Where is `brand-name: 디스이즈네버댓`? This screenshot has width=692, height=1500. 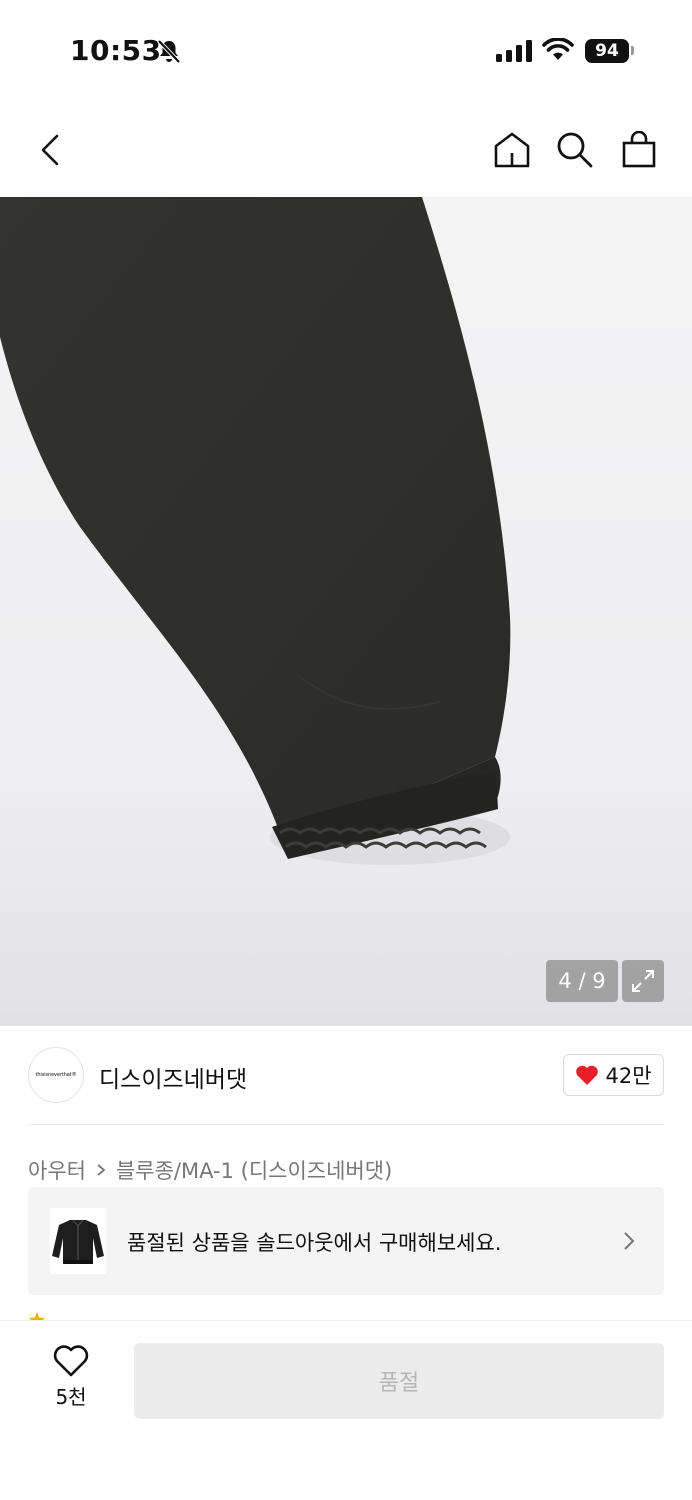
brand-name: 디스이즈네버댓 is located at coordinates (173, 1077).